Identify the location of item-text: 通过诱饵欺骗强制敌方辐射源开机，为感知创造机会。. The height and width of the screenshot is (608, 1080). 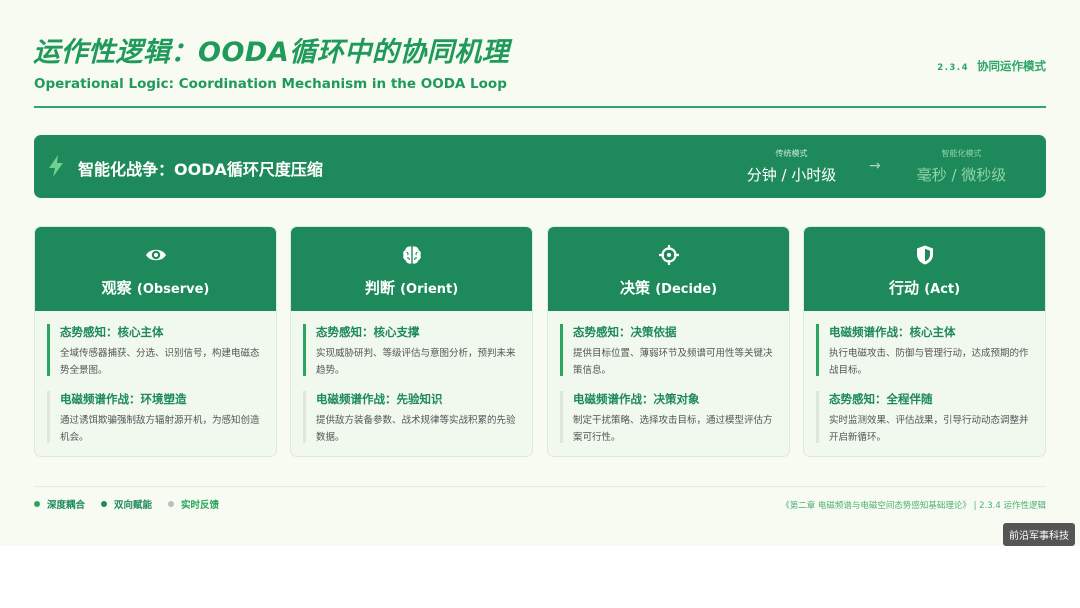
(160, 429).